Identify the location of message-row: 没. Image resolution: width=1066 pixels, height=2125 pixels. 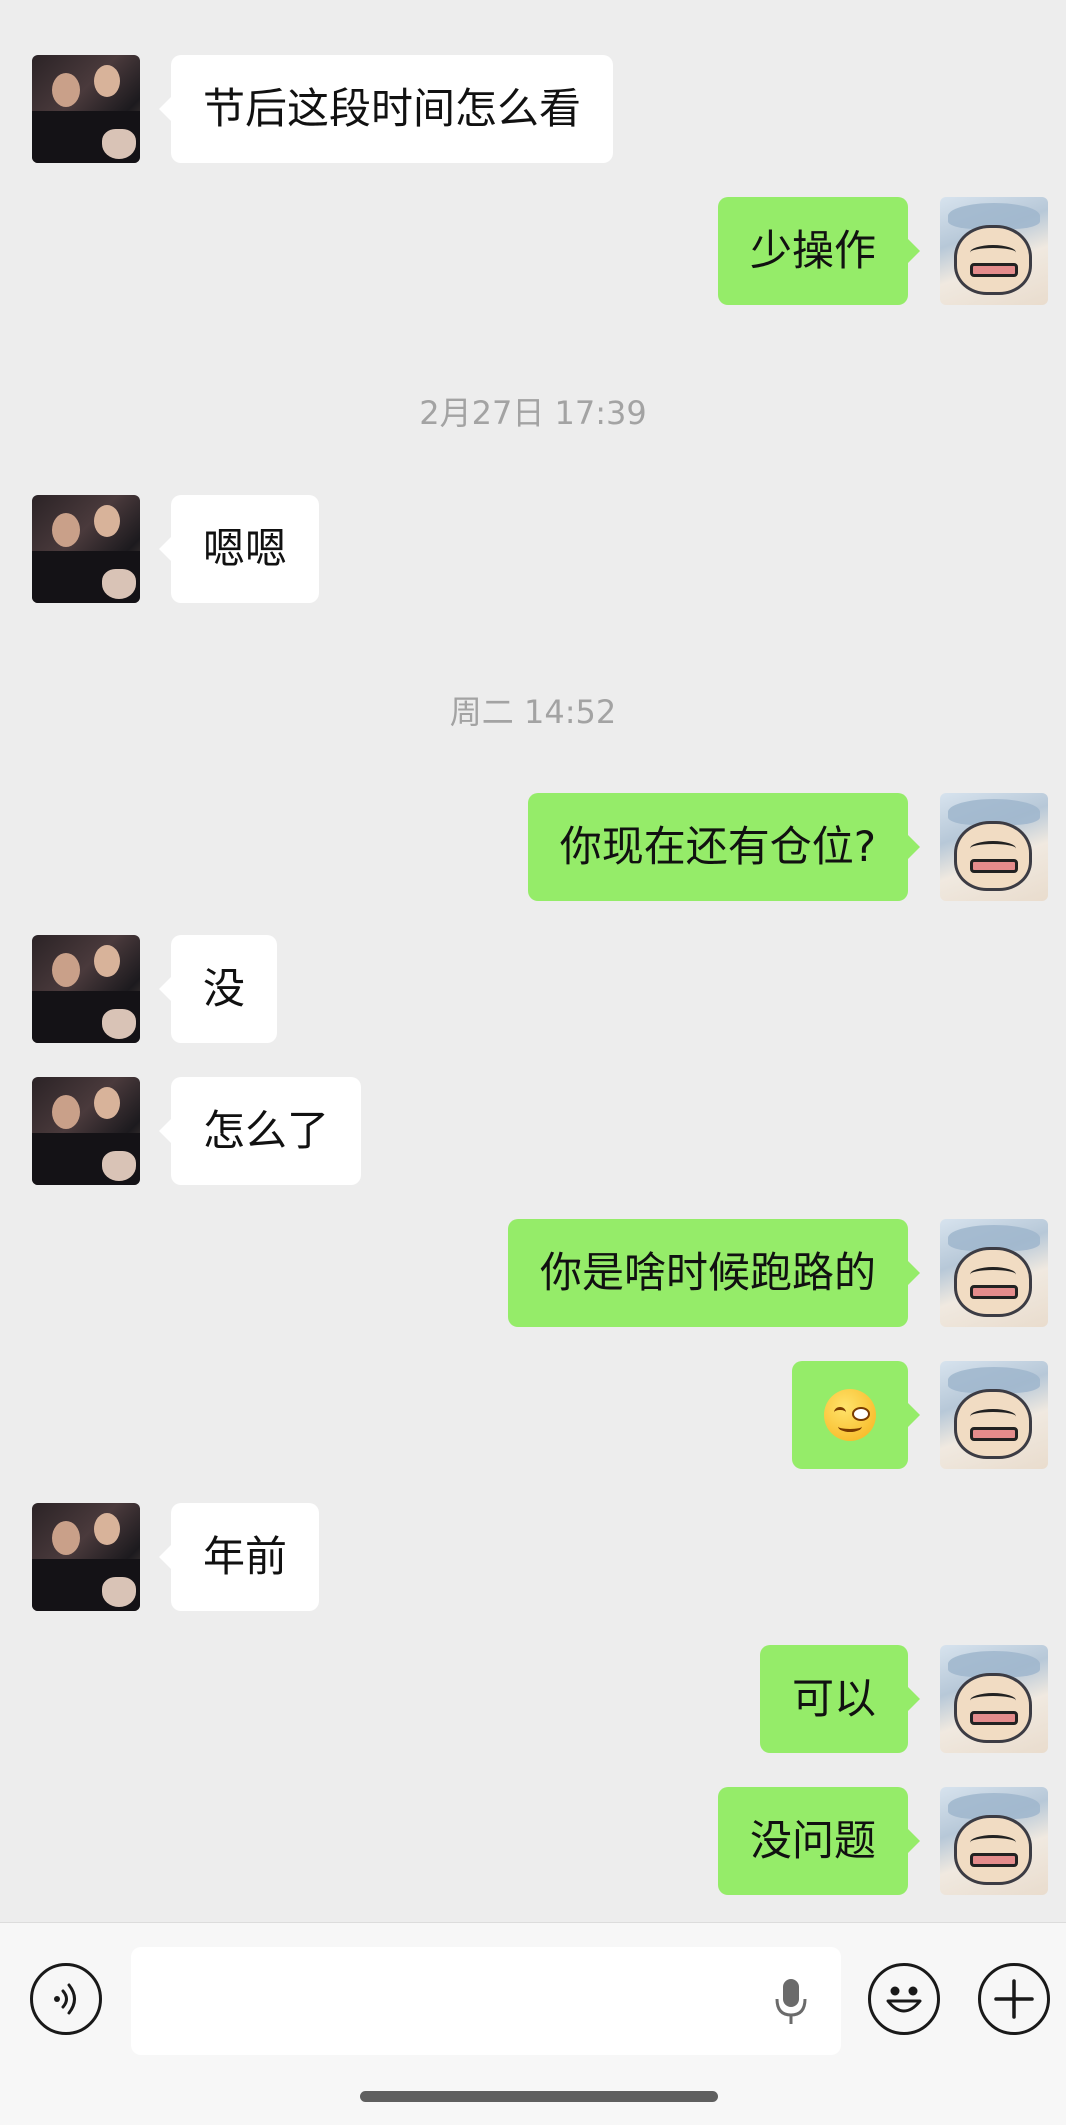
(533, 989).